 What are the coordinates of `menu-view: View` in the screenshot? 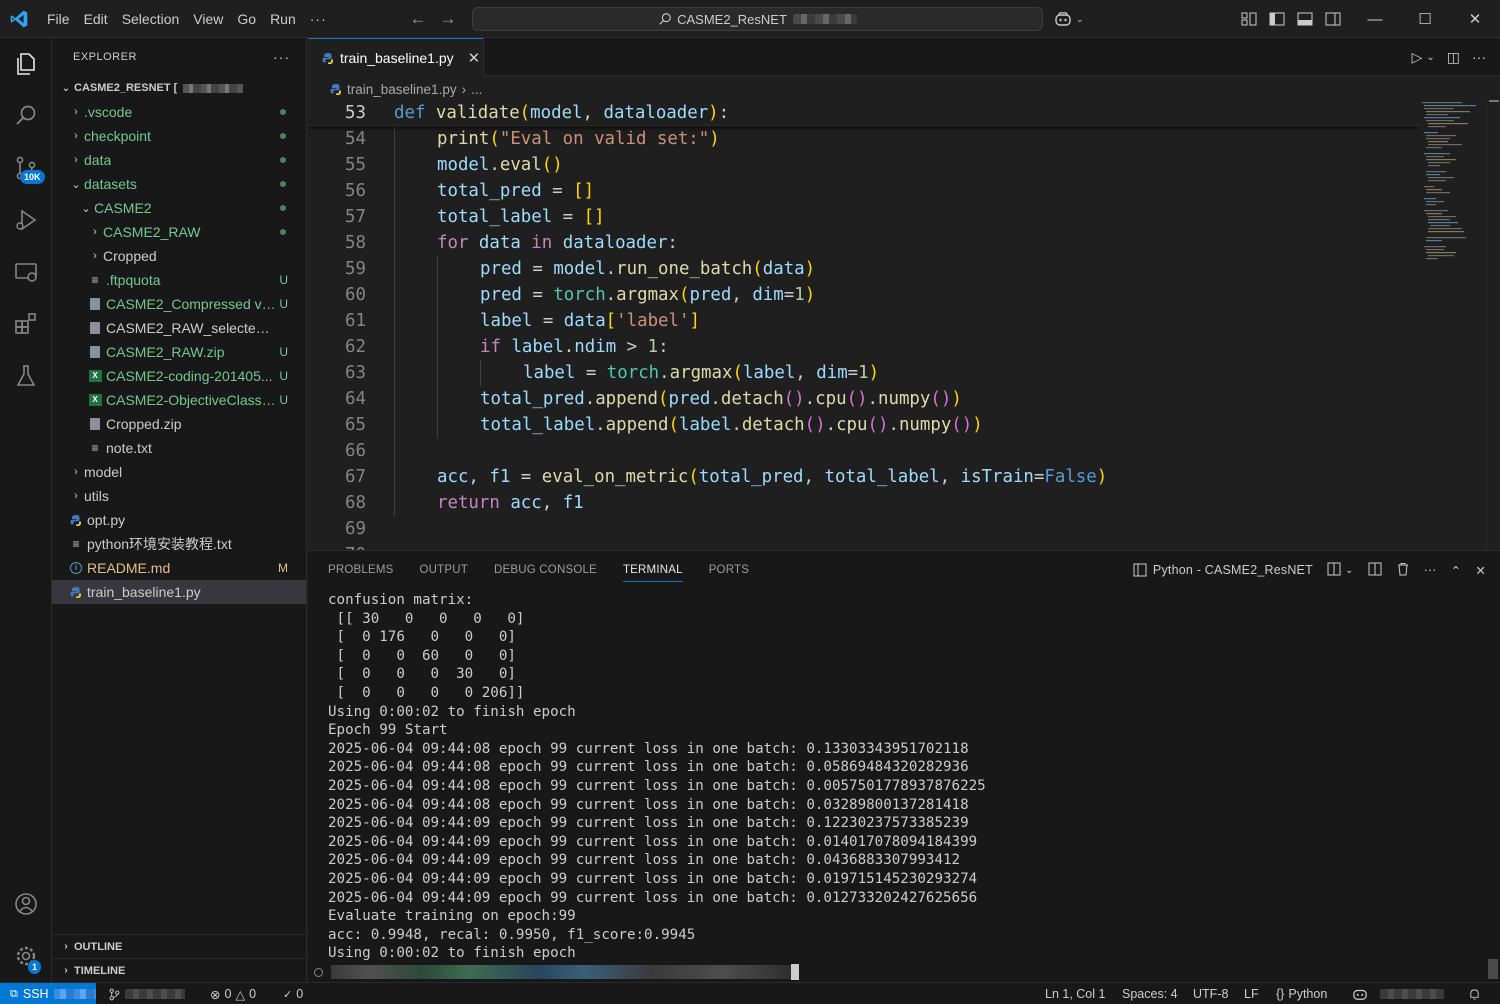 It's located at (208, 19).